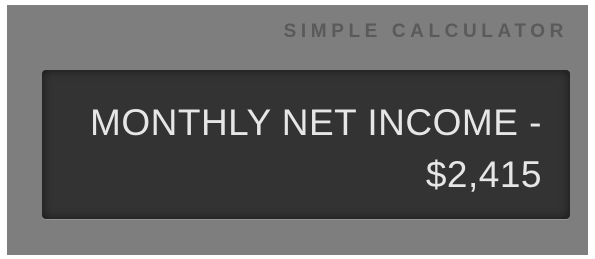 The height and width of the screenshot is (259, 595). What do you see at coordinates (425, 31) in the screenshot?
I see `calculator-title: SIMPLE CALCULATOR` at bounding box center [425, 31].